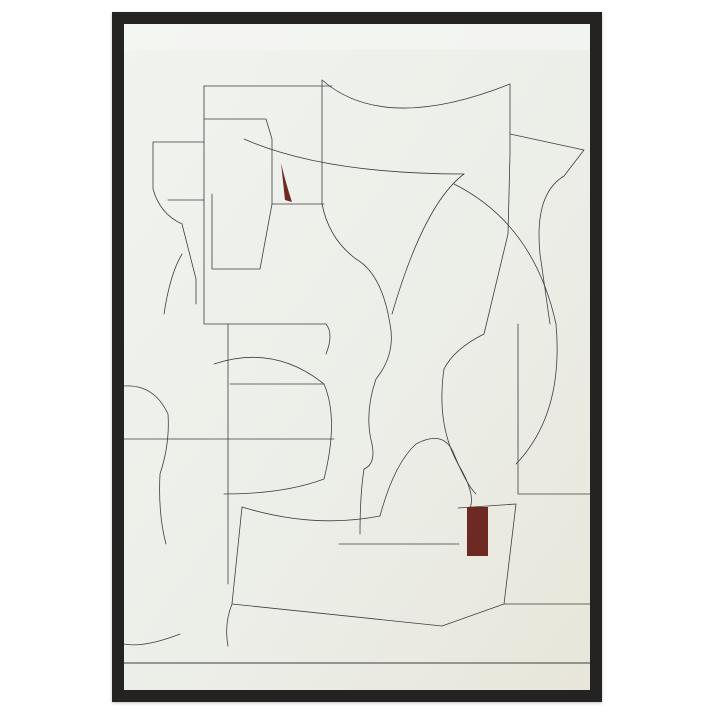 This screenshot has height=713, width=713. What do you see at coordinates (477, 531) in the screenshot?
I see `red-accent-lower` at bounding box center [477, 531].